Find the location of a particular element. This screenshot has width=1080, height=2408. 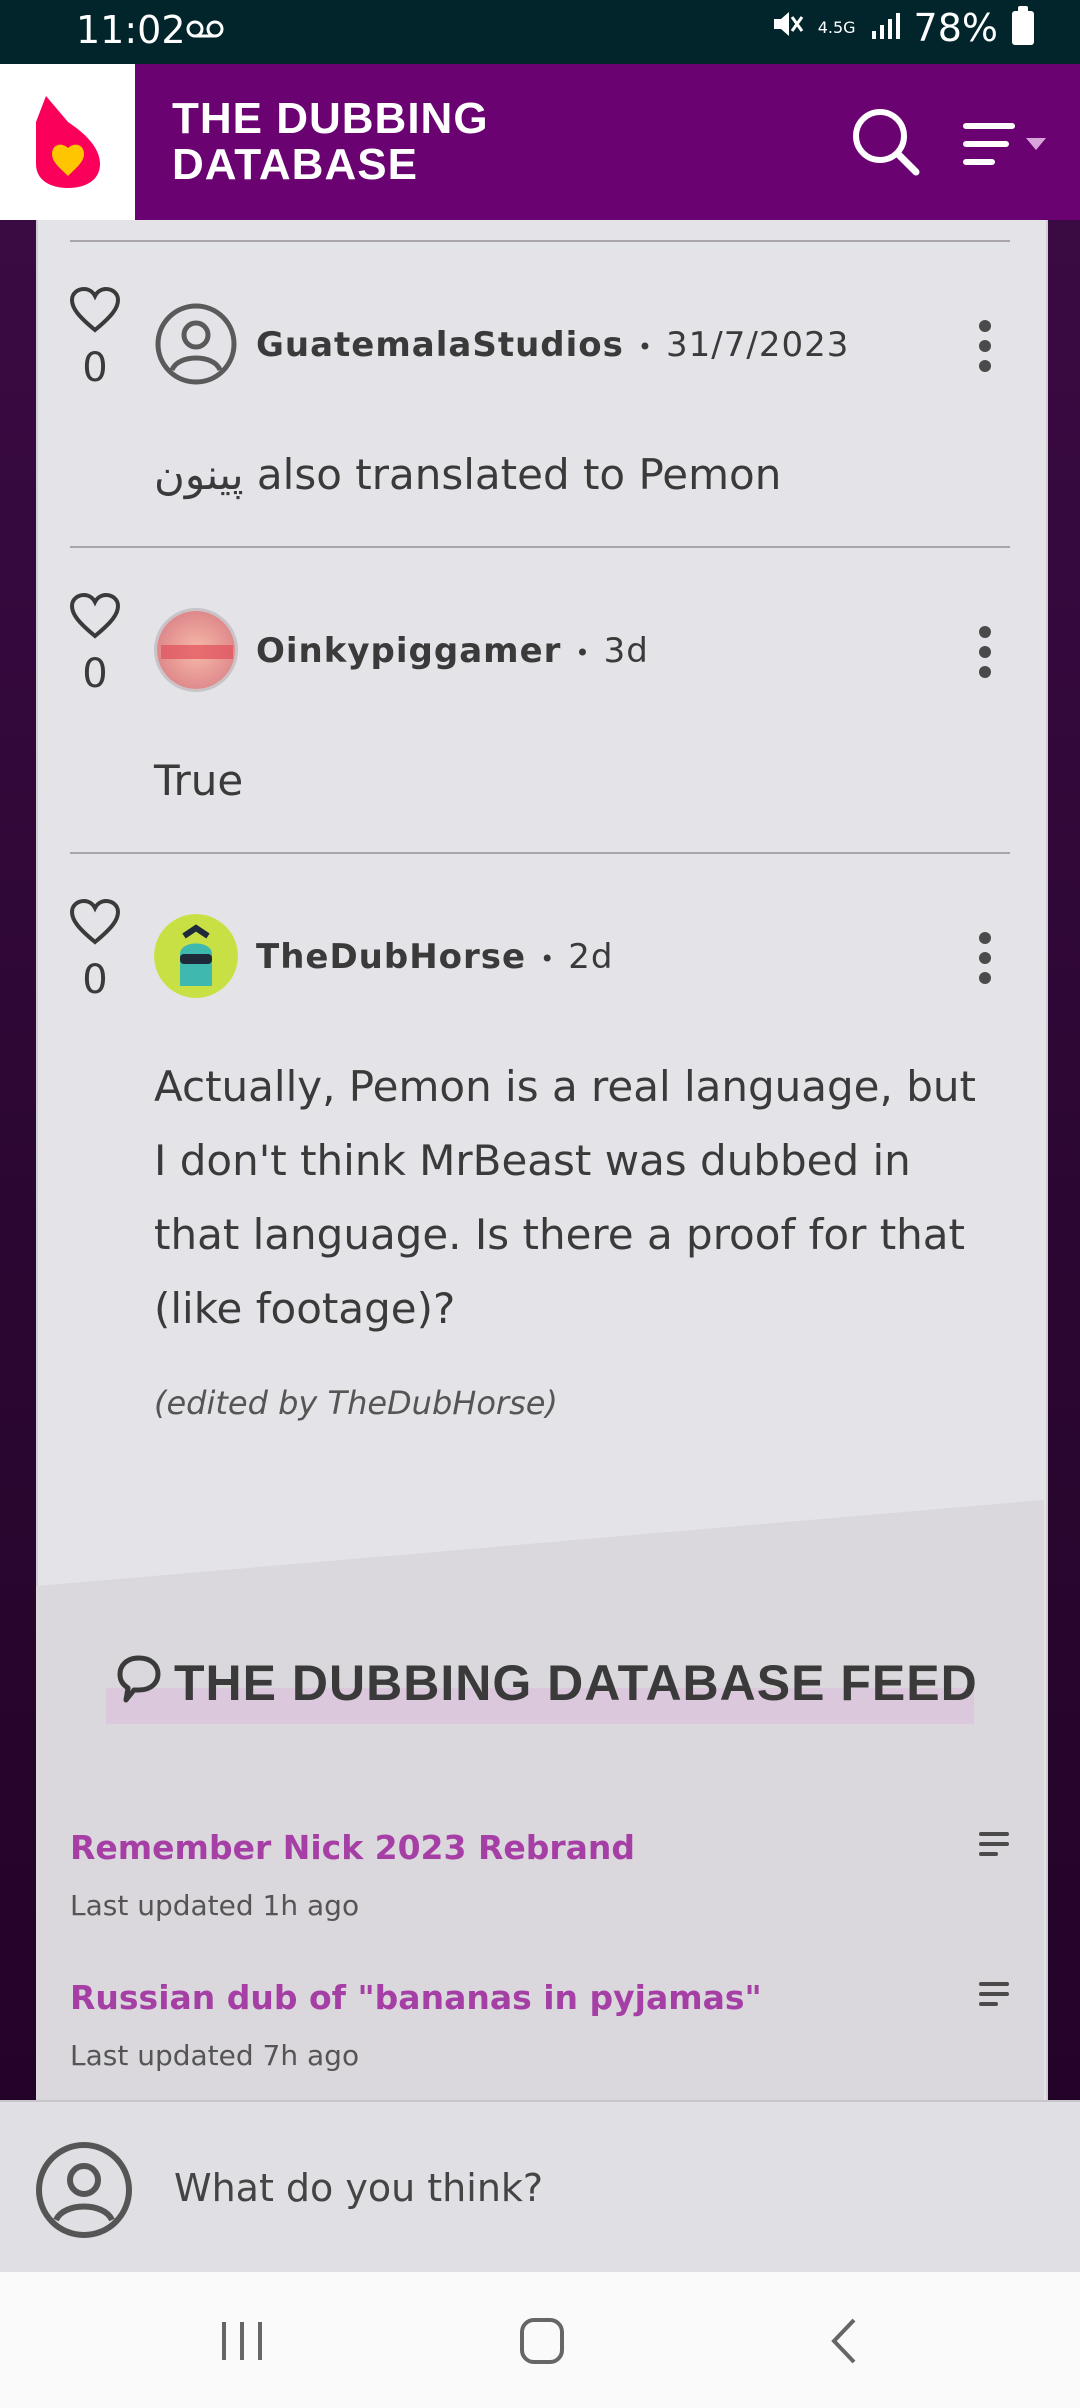

speech-bubble-icon is located at coordinates (139, 1685).